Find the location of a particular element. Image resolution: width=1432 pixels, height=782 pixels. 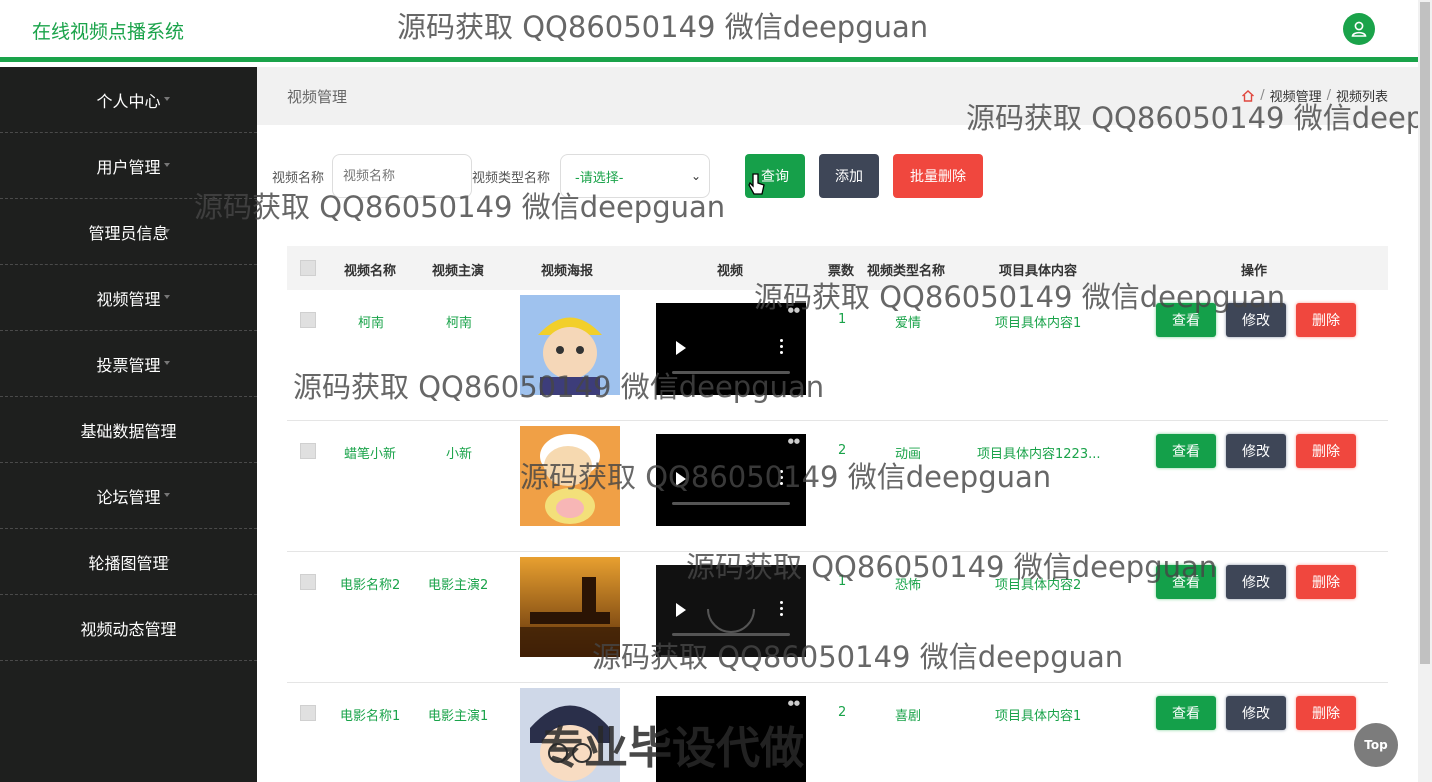

sidebar-item-video-management: 视频管理 is located at coordinates (128, 298).